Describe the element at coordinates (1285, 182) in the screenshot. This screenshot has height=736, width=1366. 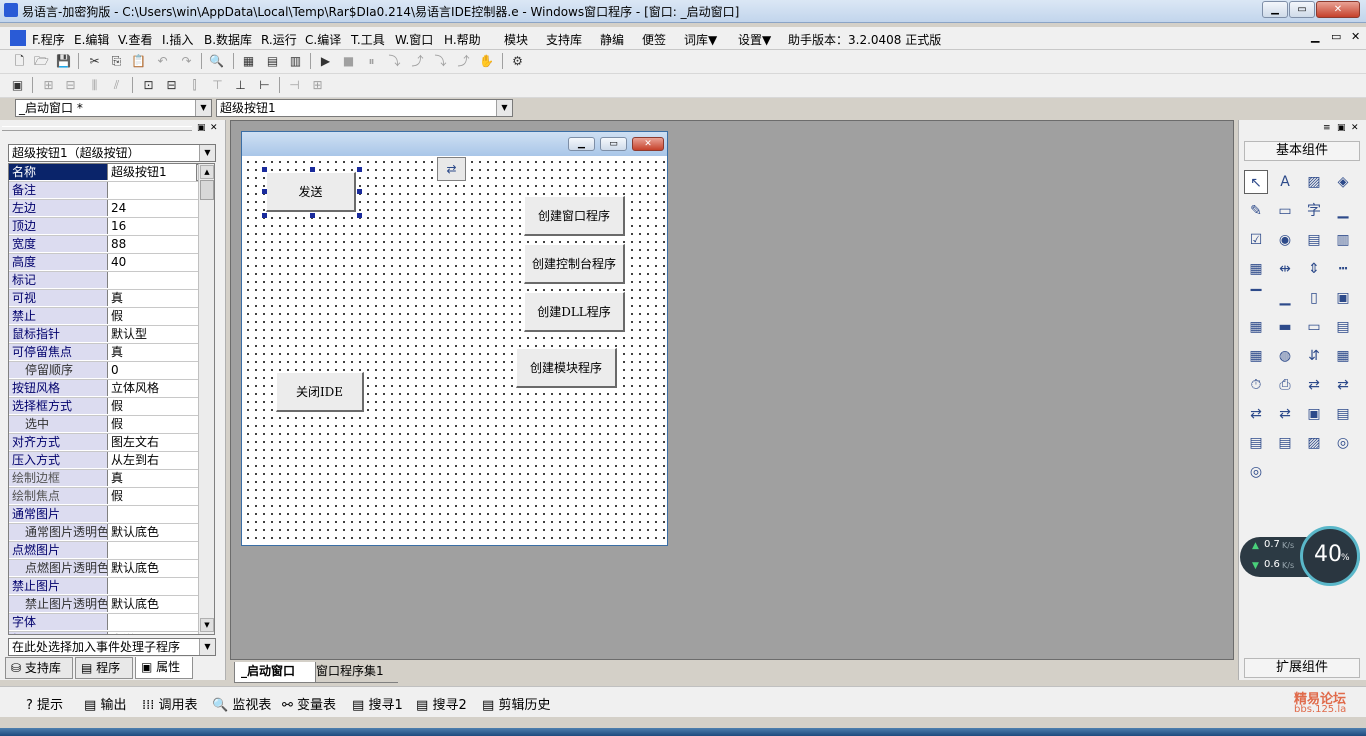
I see `component-tool-icon: A` at that location.